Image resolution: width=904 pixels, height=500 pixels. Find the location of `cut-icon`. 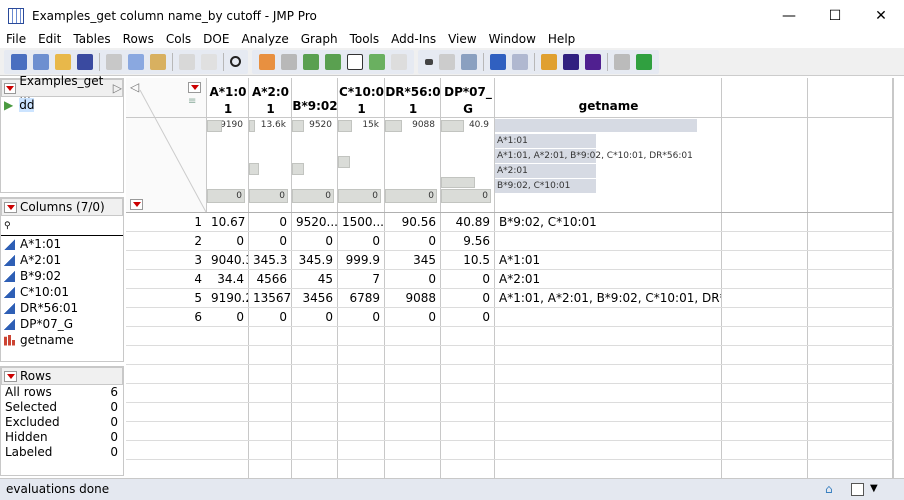

cut-icon is located at coordinates (114, 61).